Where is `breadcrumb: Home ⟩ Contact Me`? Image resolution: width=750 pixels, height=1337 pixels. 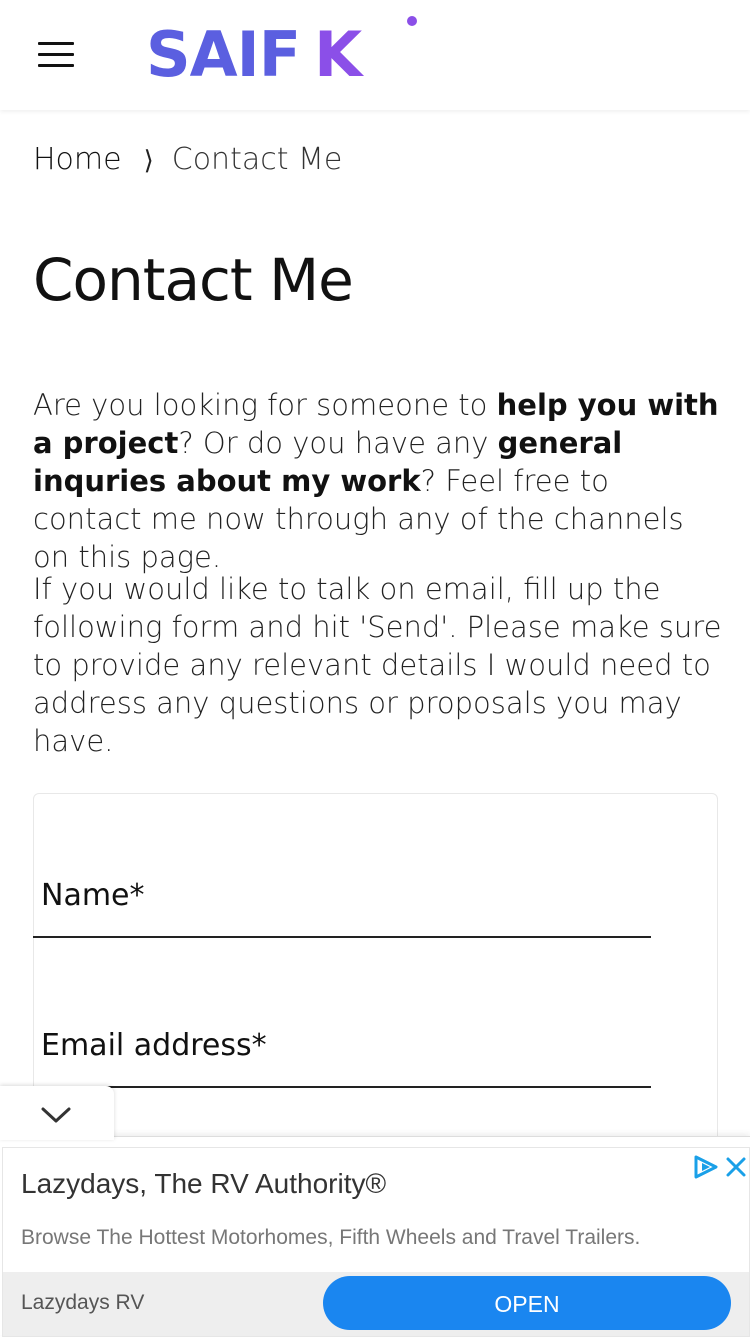 breadcrumb: Home ⟩ Contact Me is located at coordinates (187, 159).